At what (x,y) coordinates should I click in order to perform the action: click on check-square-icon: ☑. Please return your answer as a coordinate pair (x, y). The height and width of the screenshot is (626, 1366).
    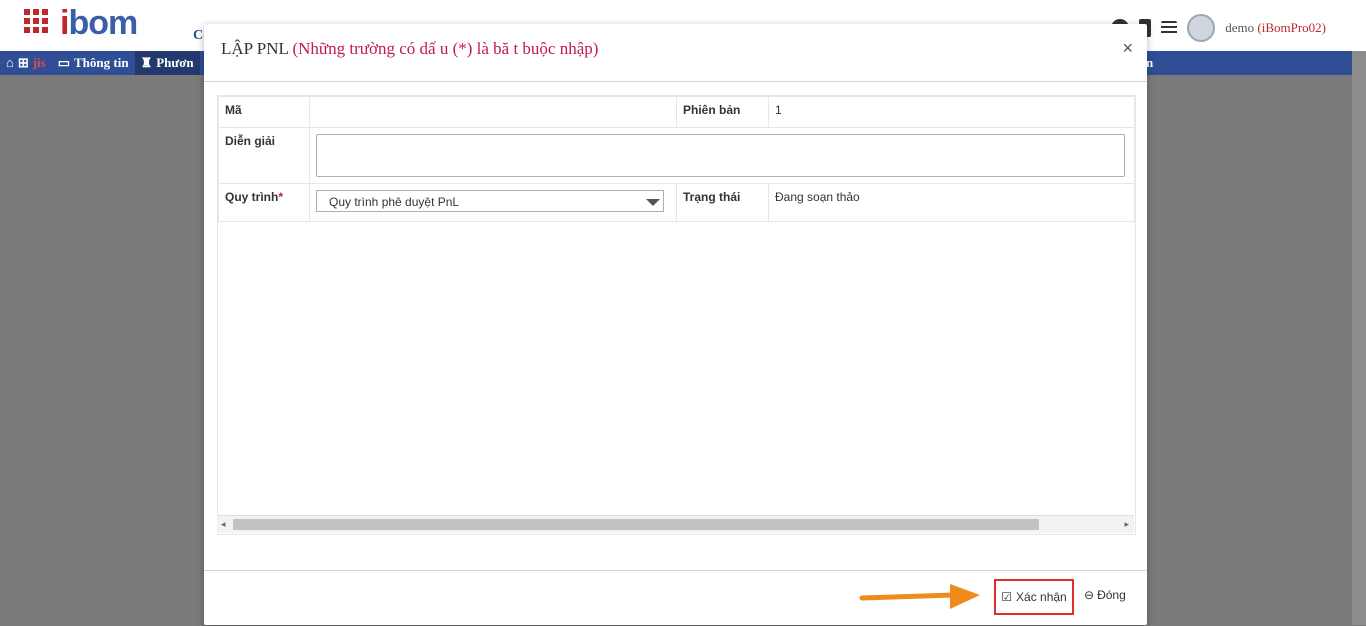
    Looking at the image, I should click on (1007, 597).